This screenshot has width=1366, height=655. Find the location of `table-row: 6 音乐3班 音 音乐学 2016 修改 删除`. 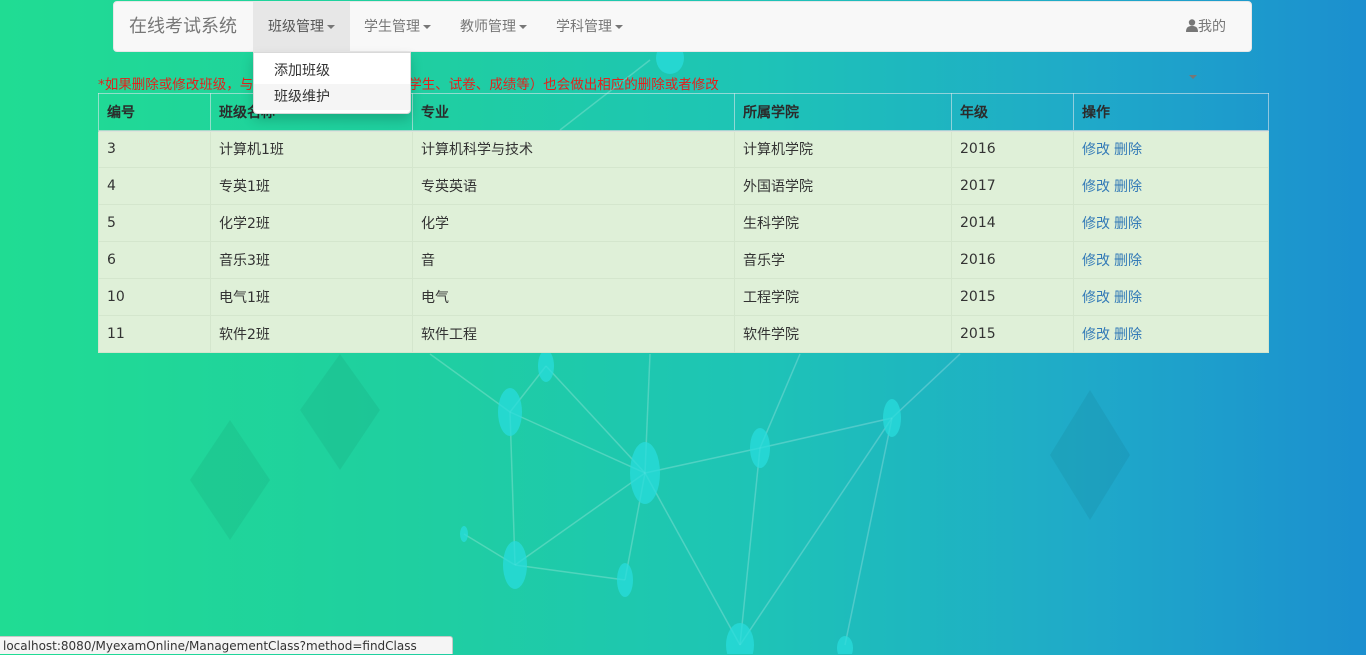

table-row: 6 音乐3班 音 音乐学 2016 修改 删除 is located at coordinates (683, 260).